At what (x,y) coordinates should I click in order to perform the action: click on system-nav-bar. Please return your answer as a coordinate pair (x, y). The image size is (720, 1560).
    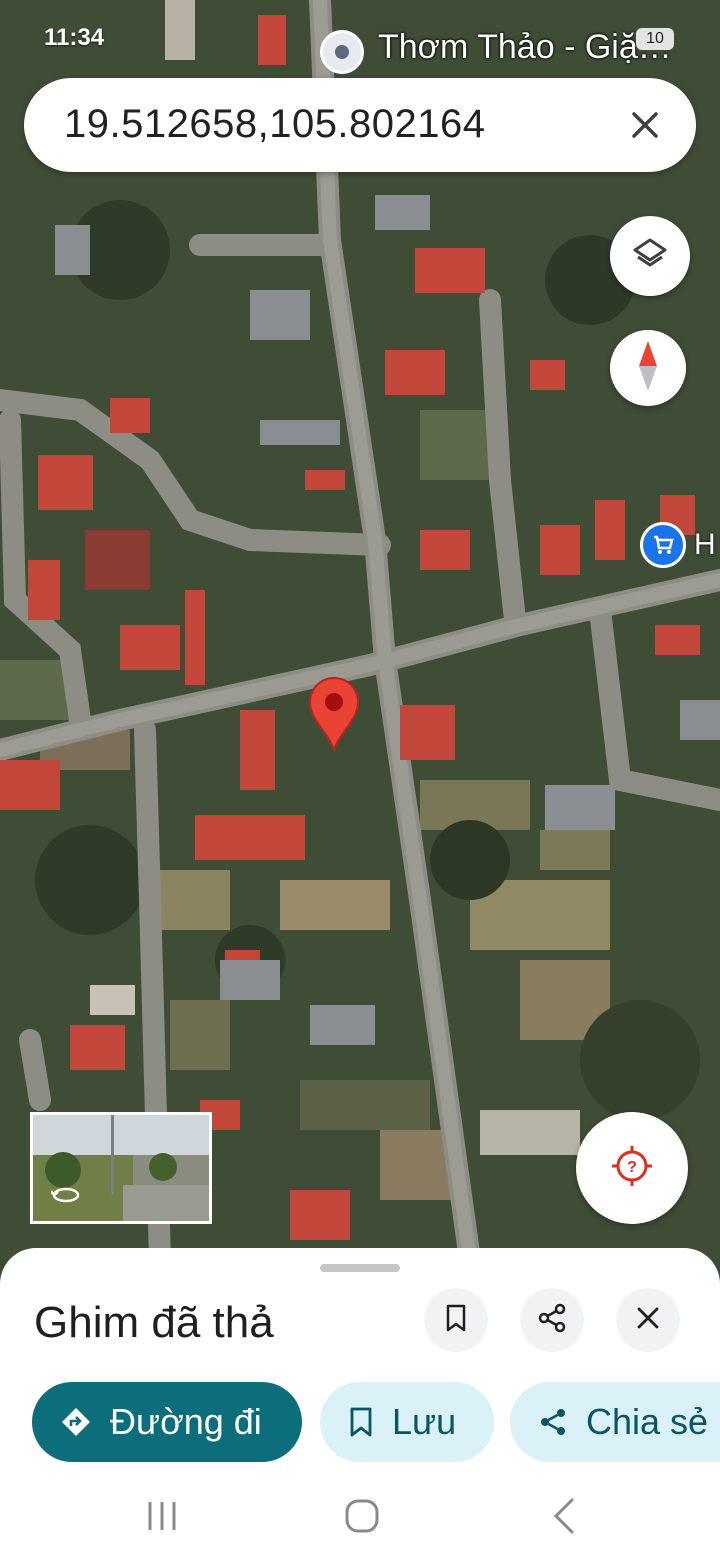
    Looking at the image, I should click on (360, 1515).